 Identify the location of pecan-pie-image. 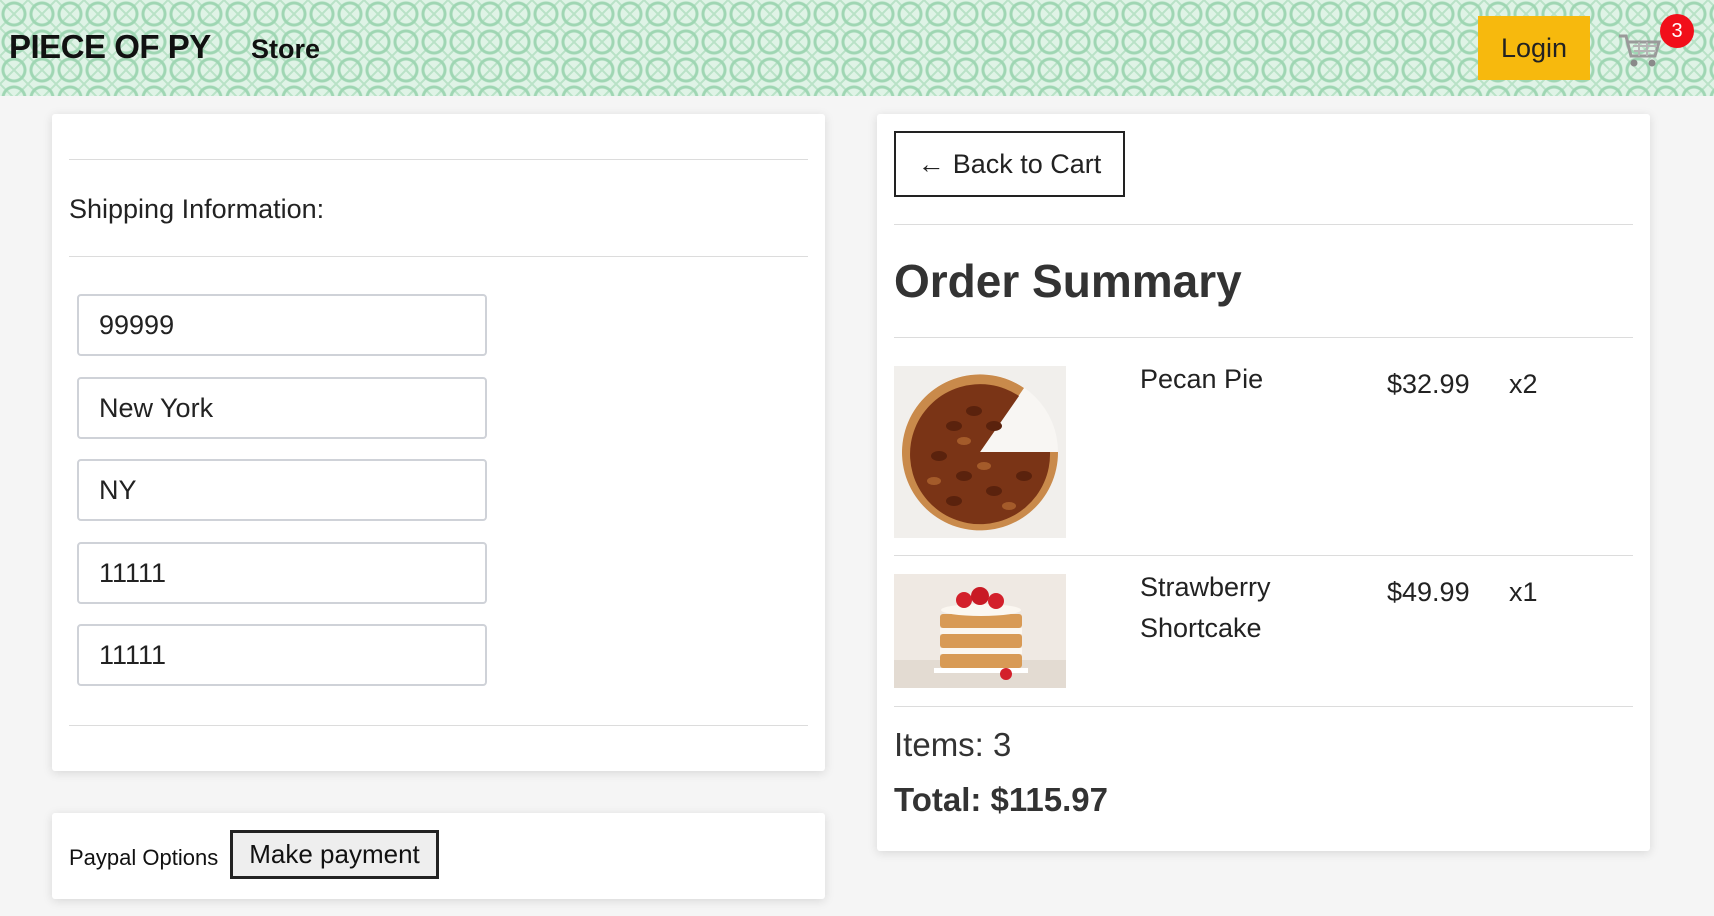
(980, 452).